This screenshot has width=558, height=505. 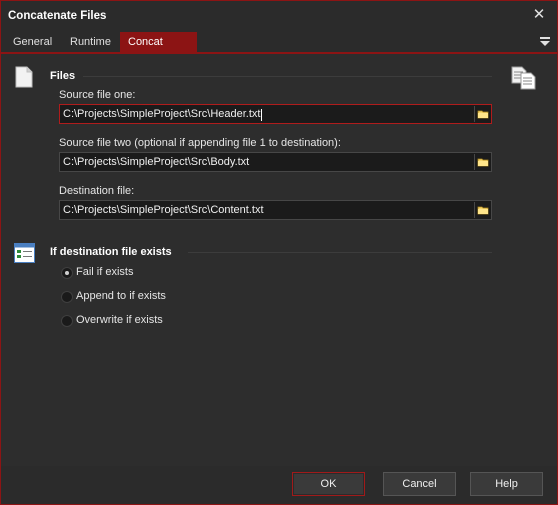 What do you see at coordinates (90, 42) in the screenshot?
I see `tab-runtime: Runtime` at bounding box center [90, 42].